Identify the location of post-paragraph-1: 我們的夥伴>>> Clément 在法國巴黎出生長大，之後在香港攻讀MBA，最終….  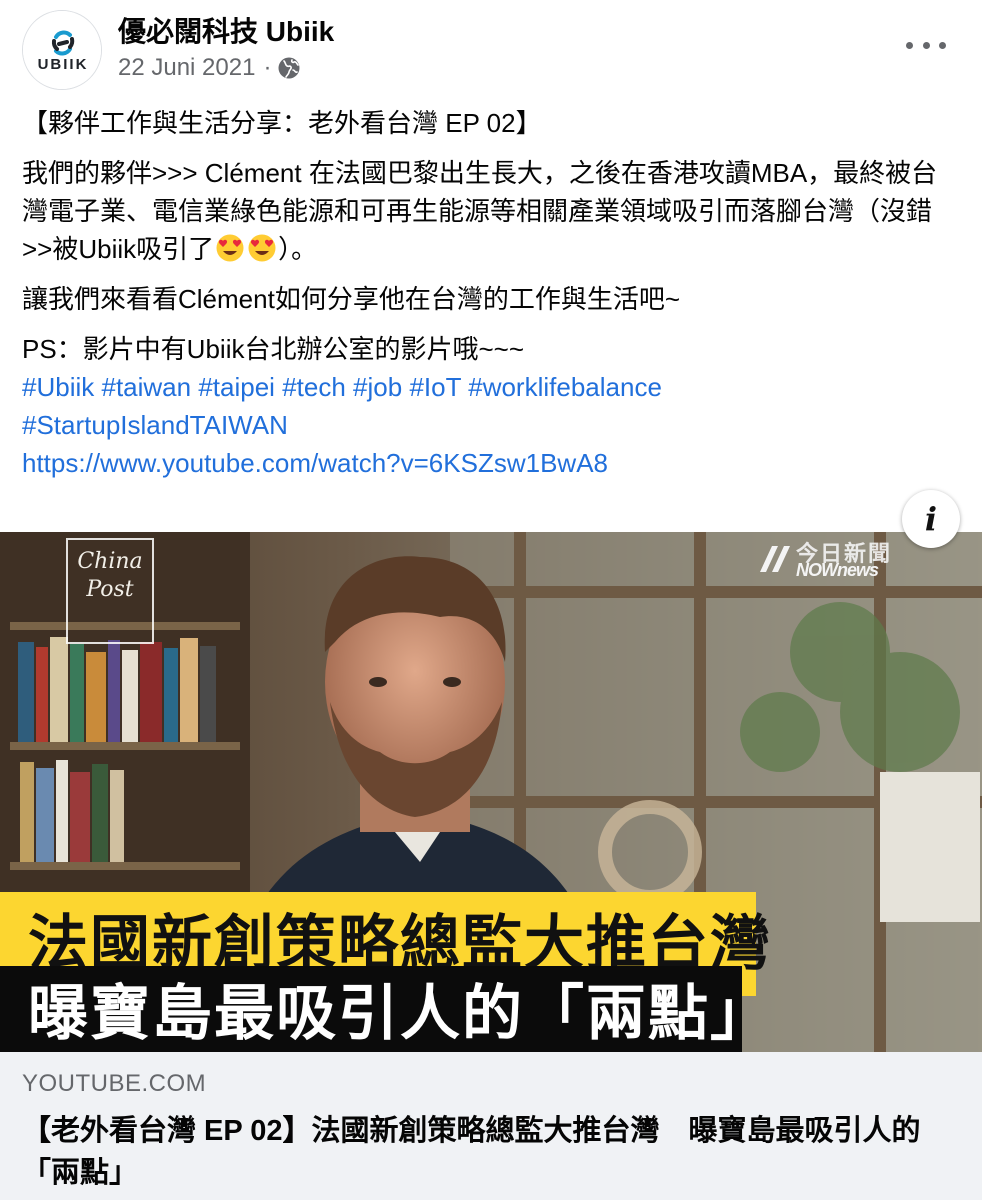
(480, 211).